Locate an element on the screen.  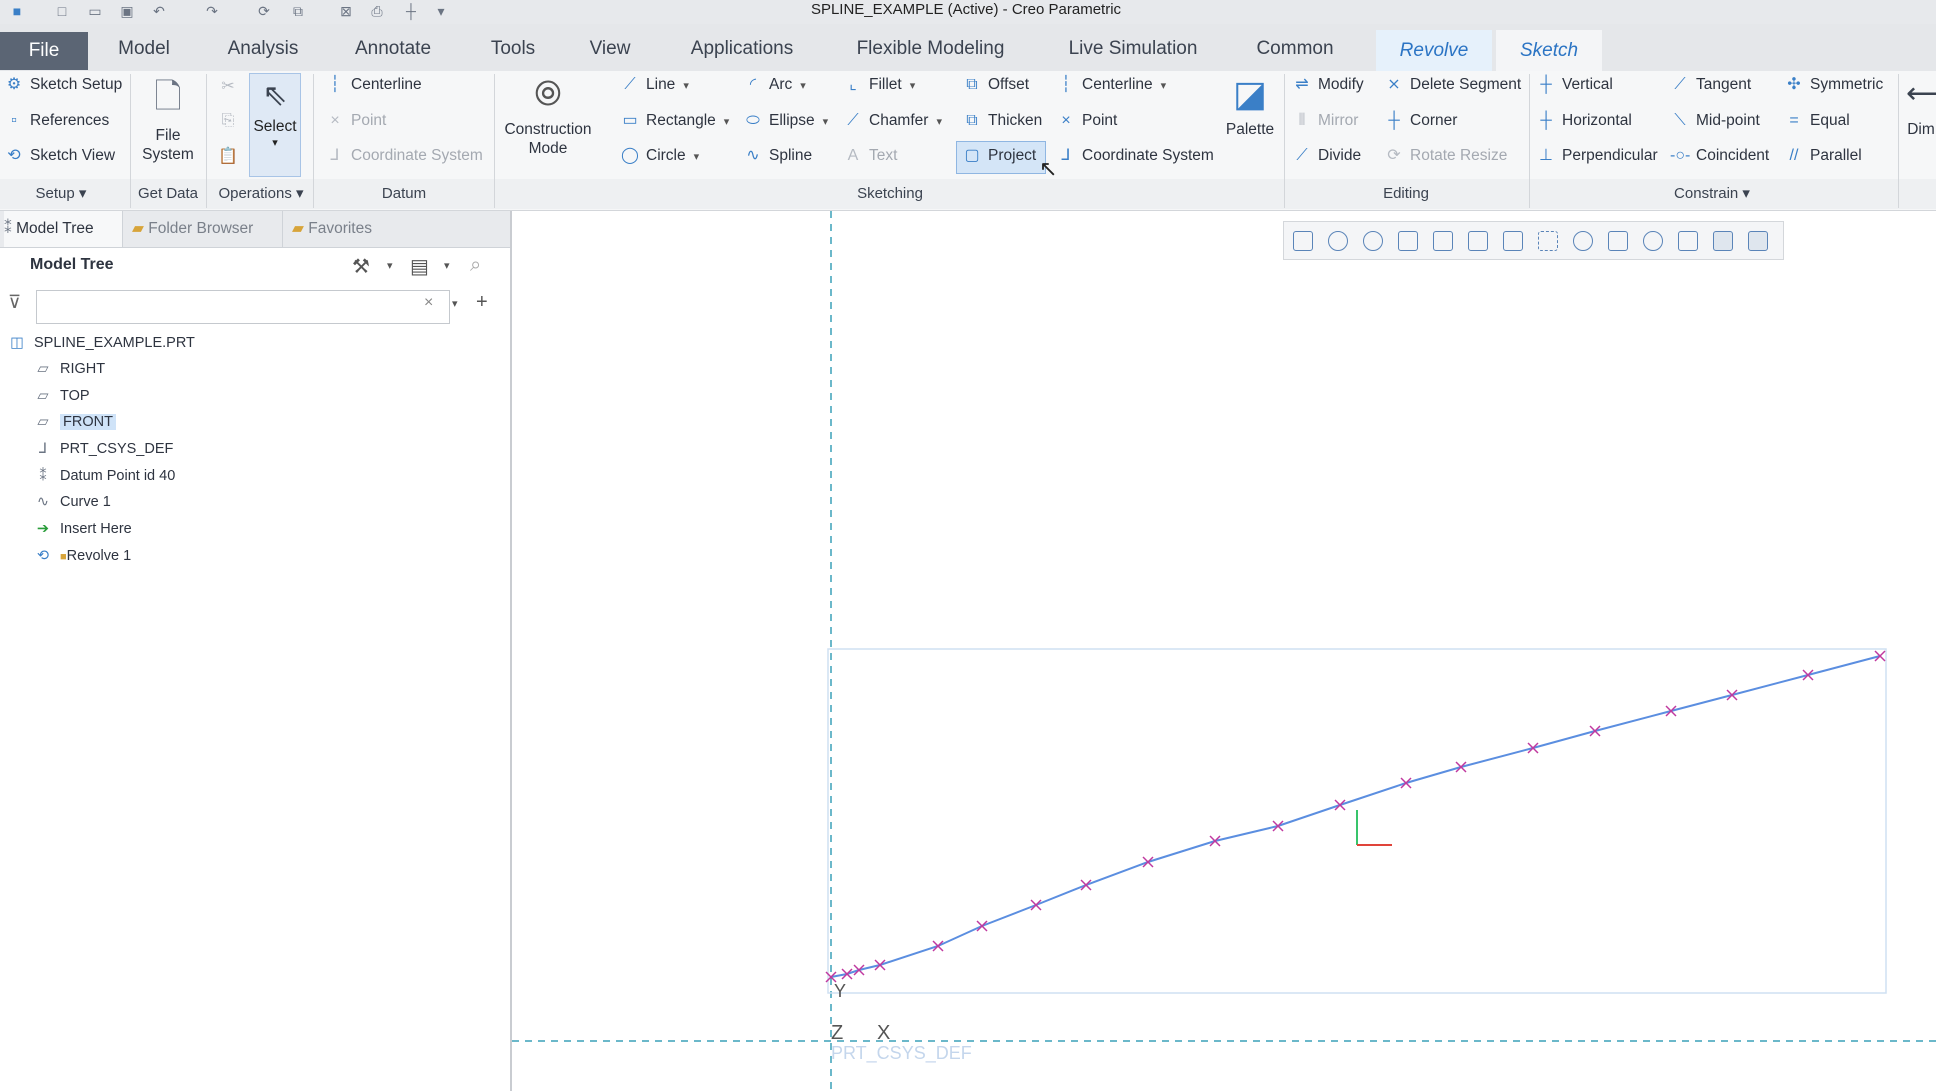
cut-icon: ✂ is located at coordinates (231, 87).